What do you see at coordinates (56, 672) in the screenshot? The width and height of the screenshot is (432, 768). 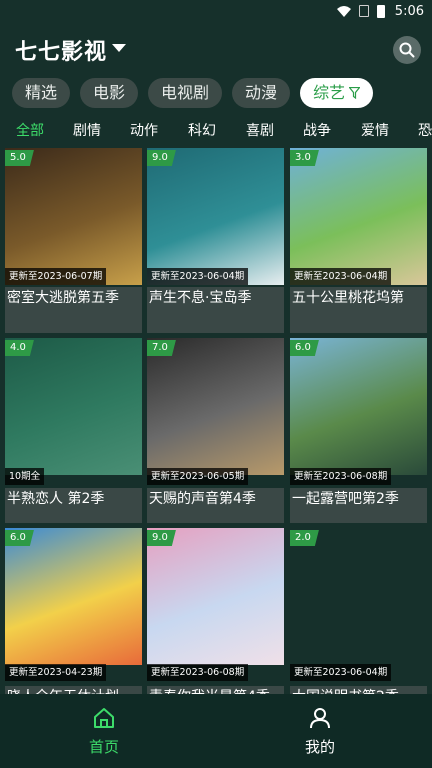 I see `update-label: 更新至2023-04-23期` at bounding box center [56, 672].